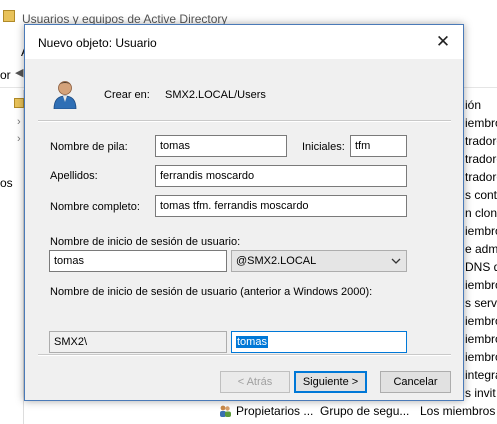 The width and height of the screenshot is (497, 424). I want to click on full-name-field: tomas tfm. ferrandis moscardo, so click(281, 206).